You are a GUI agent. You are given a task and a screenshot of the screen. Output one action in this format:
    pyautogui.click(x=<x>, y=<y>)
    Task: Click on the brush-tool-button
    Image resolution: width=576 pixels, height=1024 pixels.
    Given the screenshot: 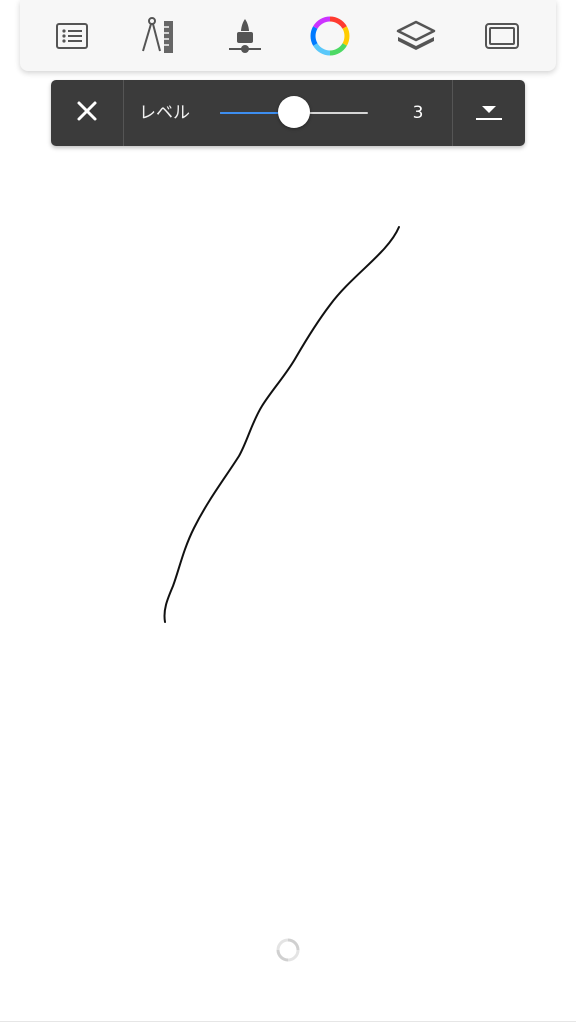 What is the action you would take?
    pyautogui.click(x=245, y=36)
    